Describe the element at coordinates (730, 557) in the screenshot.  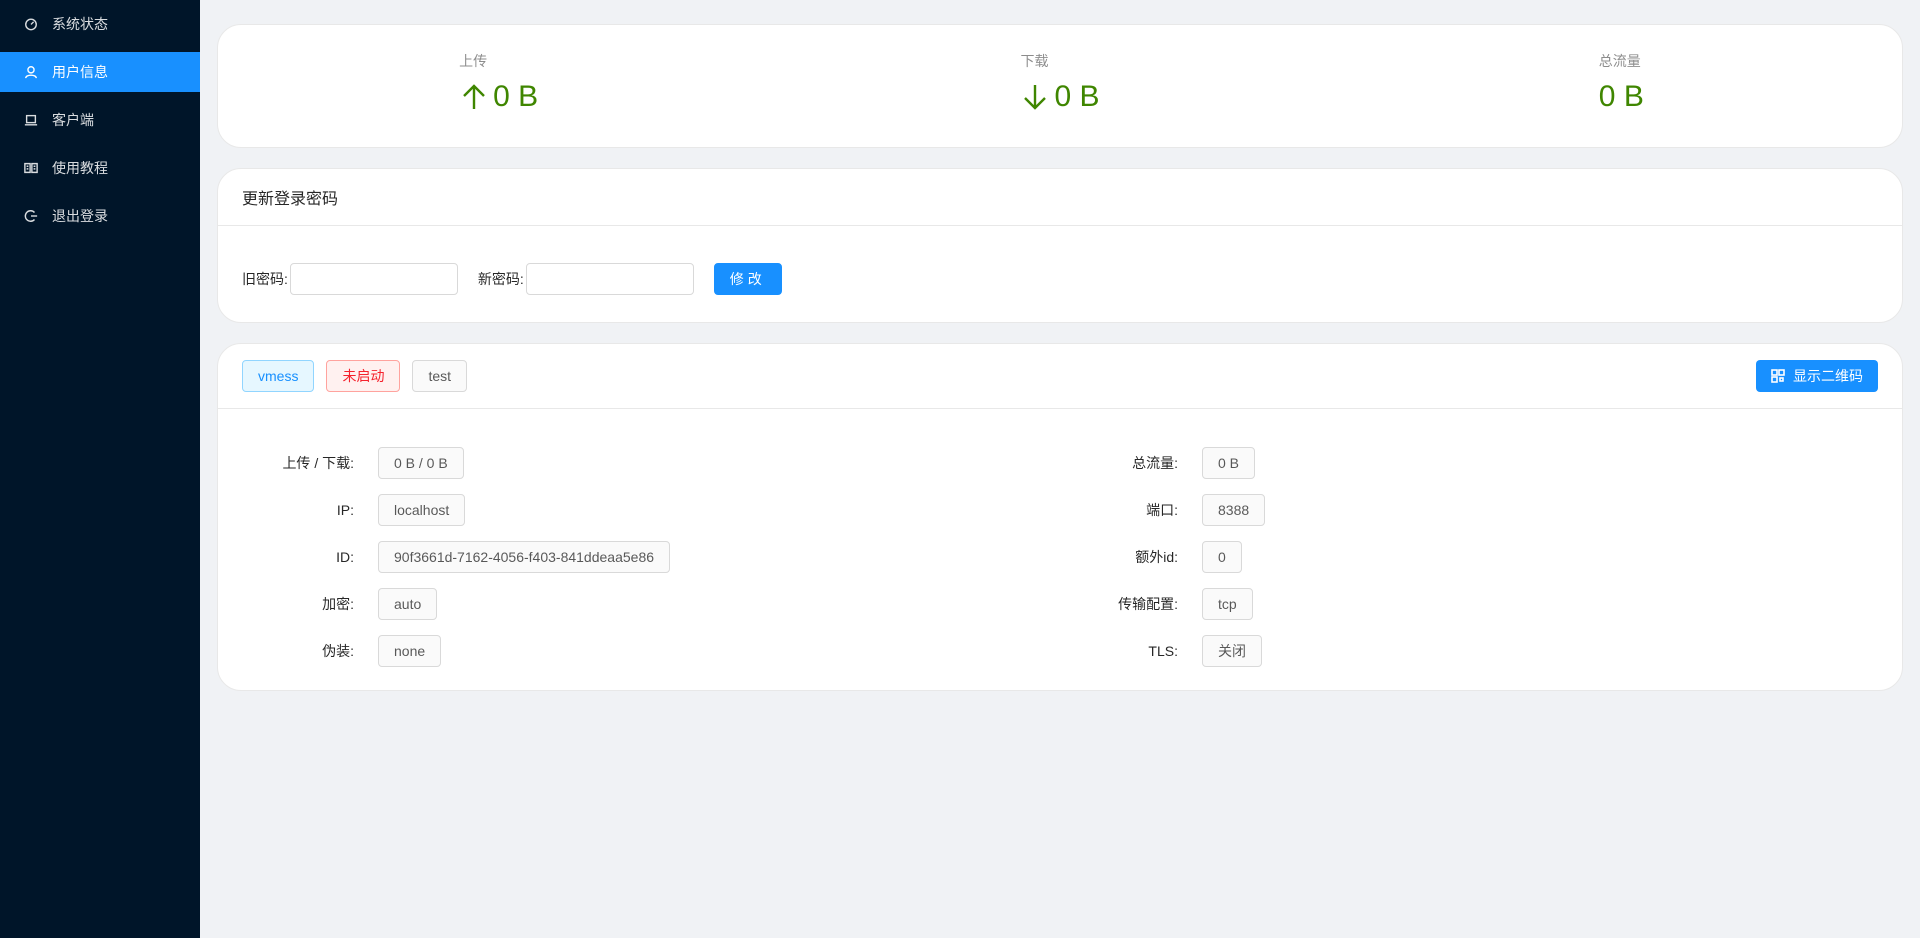
I see `config-row-alter-id: 额外id: 0` at that location.